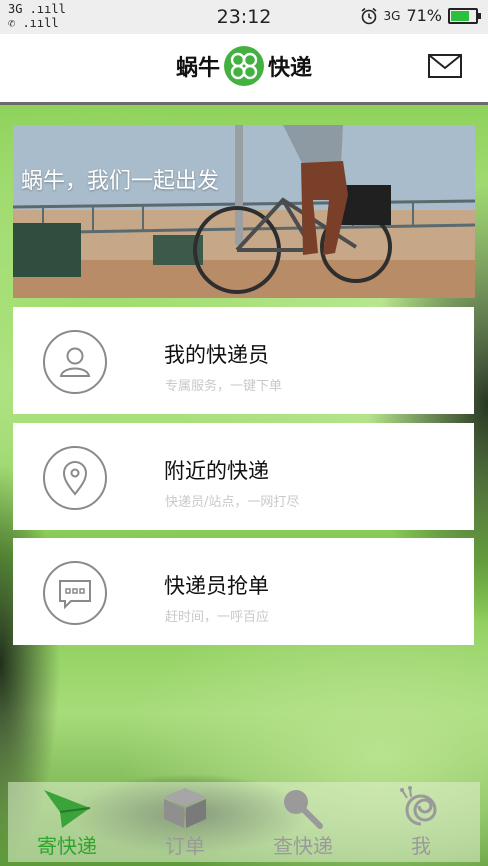 This screenshot has width=488, height=866. I want to click on nav-track-express: 查快递, so click(303, 822).